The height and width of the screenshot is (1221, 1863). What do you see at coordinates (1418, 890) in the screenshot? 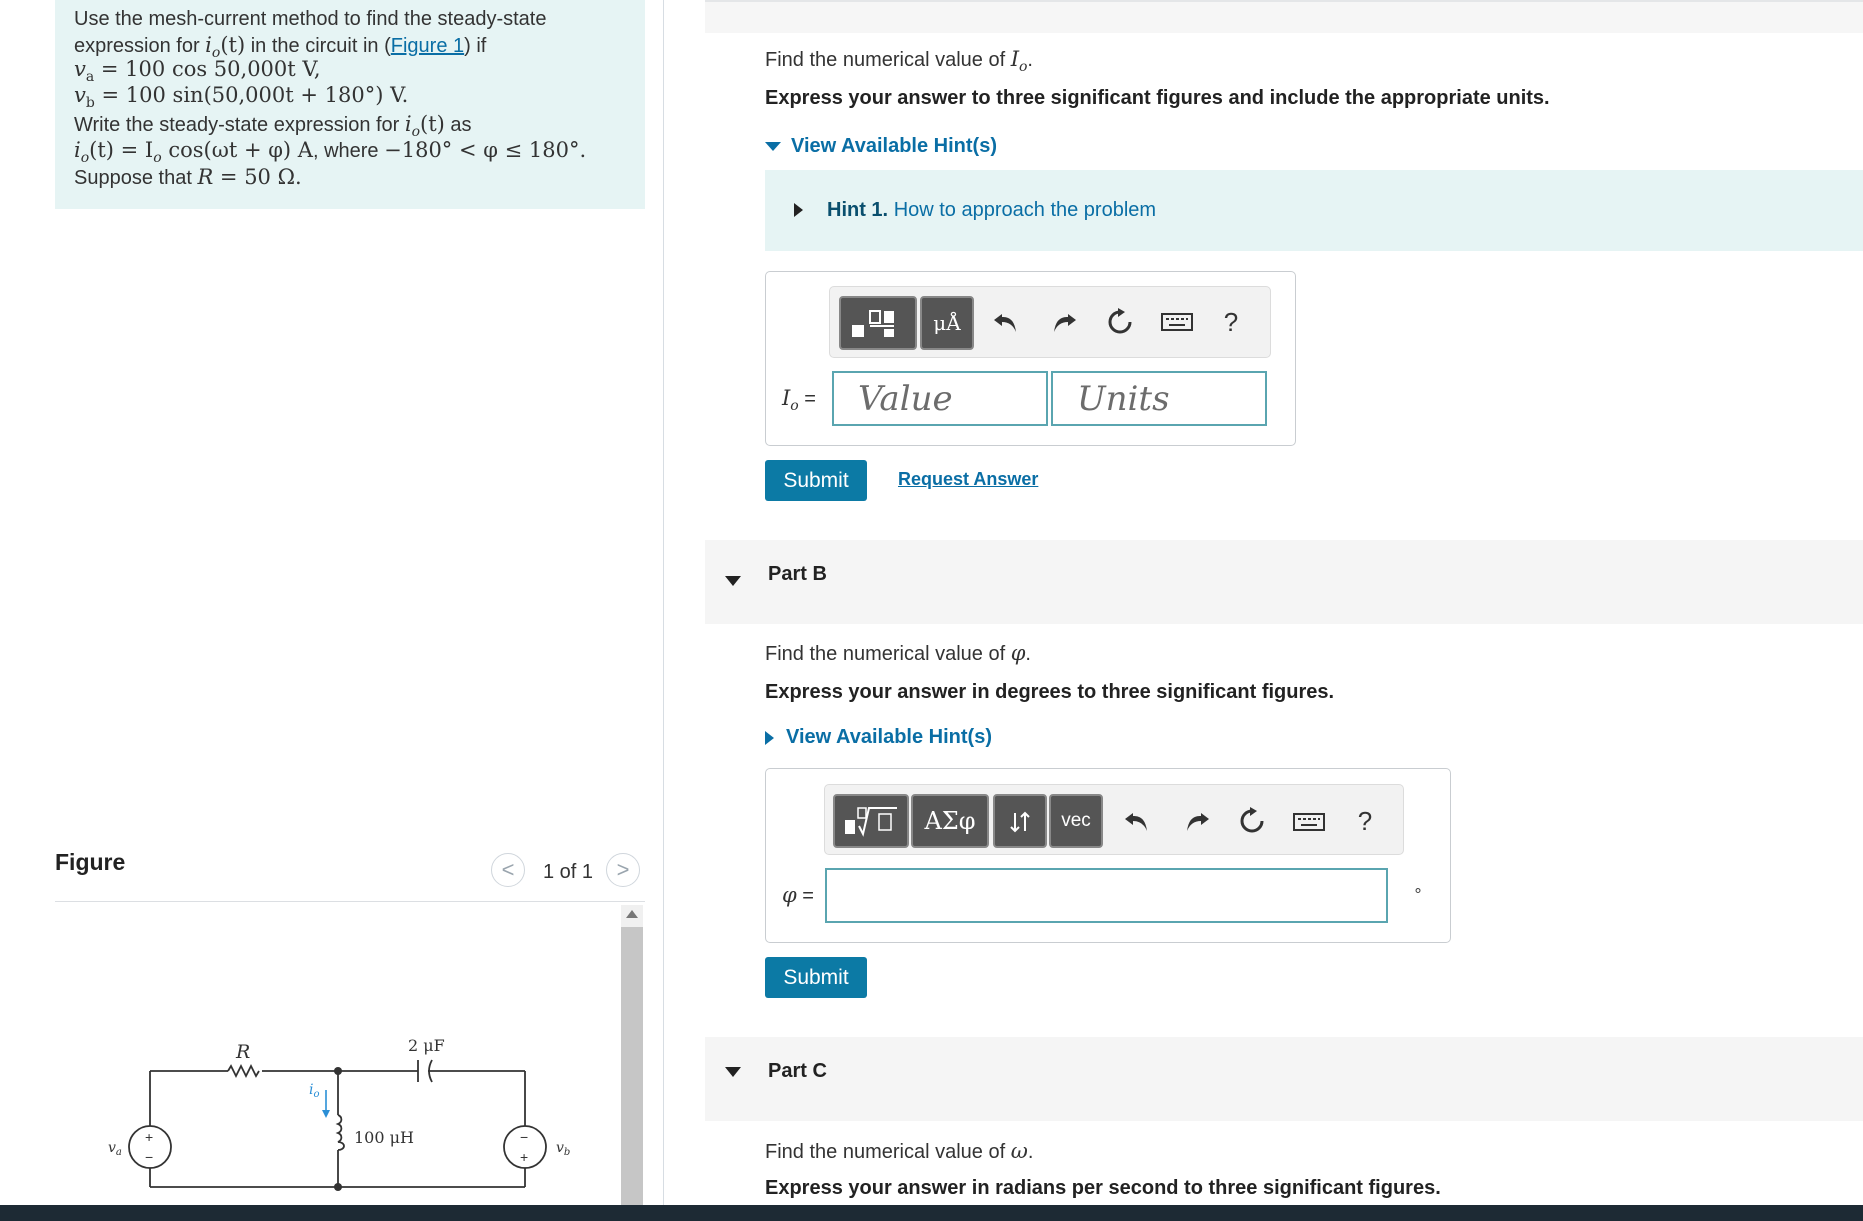
I see `degree-unit: ∘` at bounding box center [1418, 890].